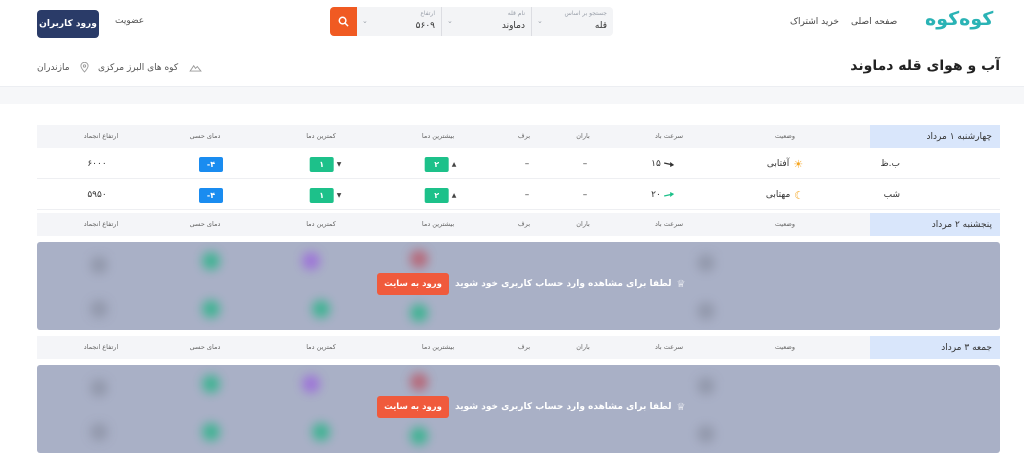 The image size is (1024, 458). Describe the element at coordinates (97, 164) in the screenshot. I see `freeze-level: ۶۰۰۰` at that location.